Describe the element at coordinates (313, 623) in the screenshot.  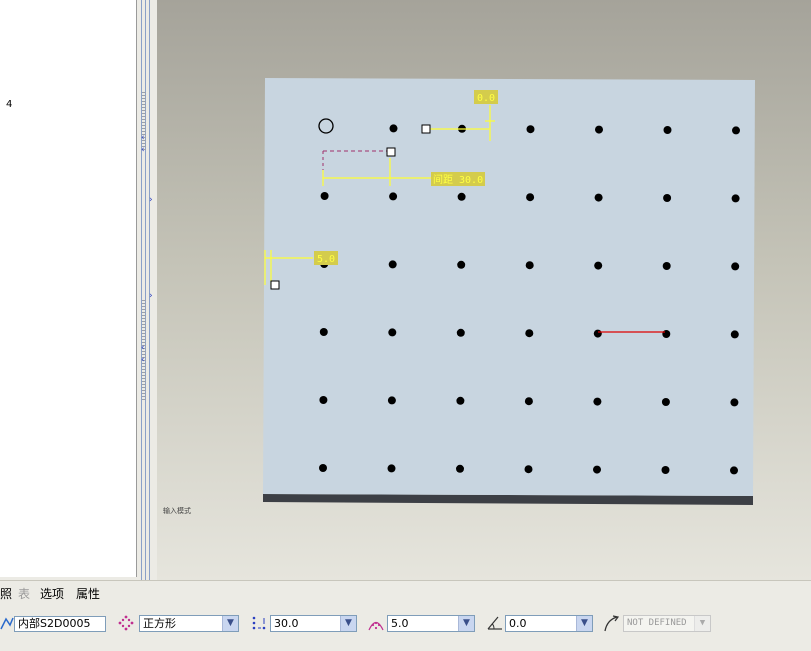
I see `spacing-select: 30.0 ▼` at that location.